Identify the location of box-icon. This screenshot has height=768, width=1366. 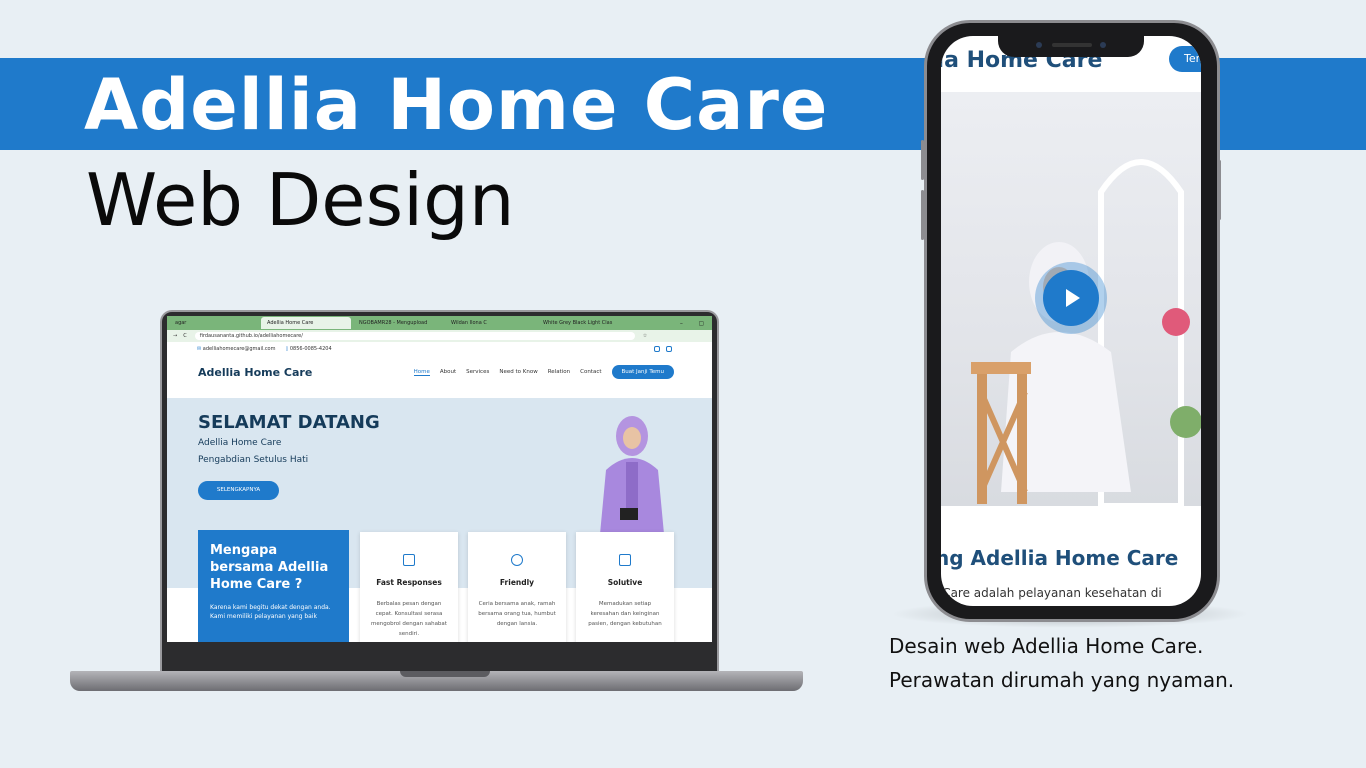
(517, 560).